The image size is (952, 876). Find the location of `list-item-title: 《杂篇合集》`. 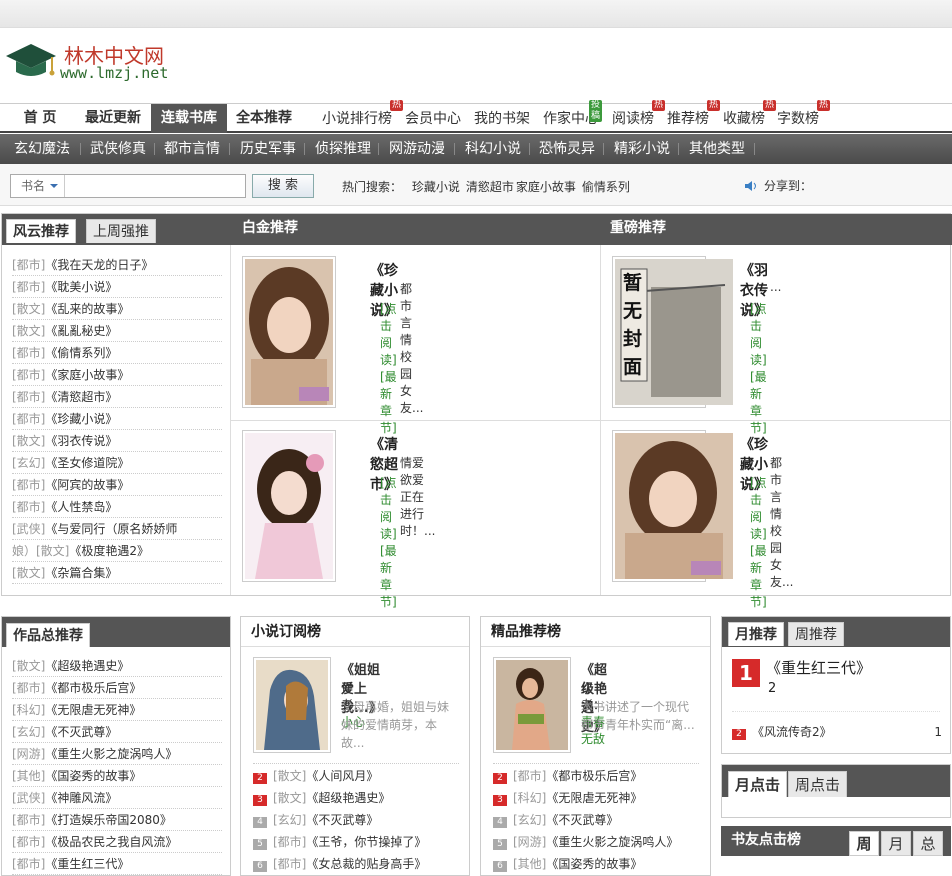

list-item-title: 《杂篇合集》 is located at coordinates (81, 573).